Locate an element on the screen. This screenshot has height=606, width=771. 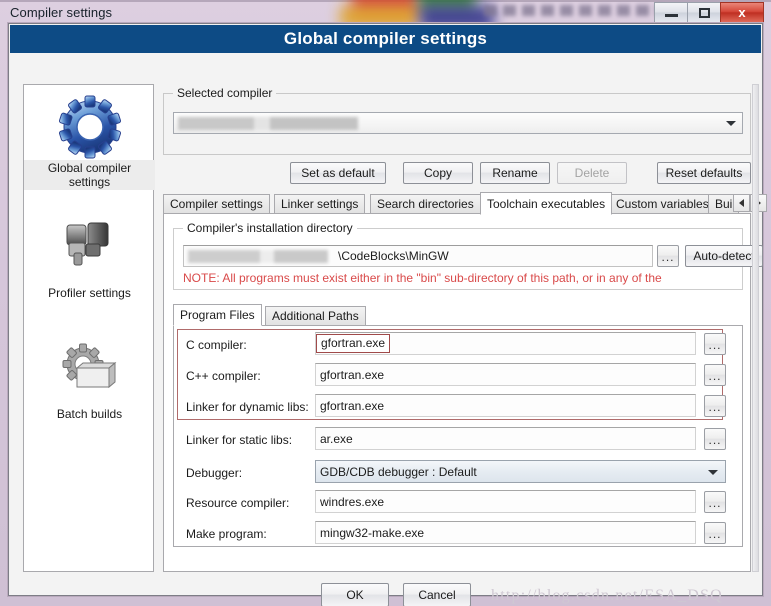
set-as-default-button: Set as default is located at coordinates (338, 173).